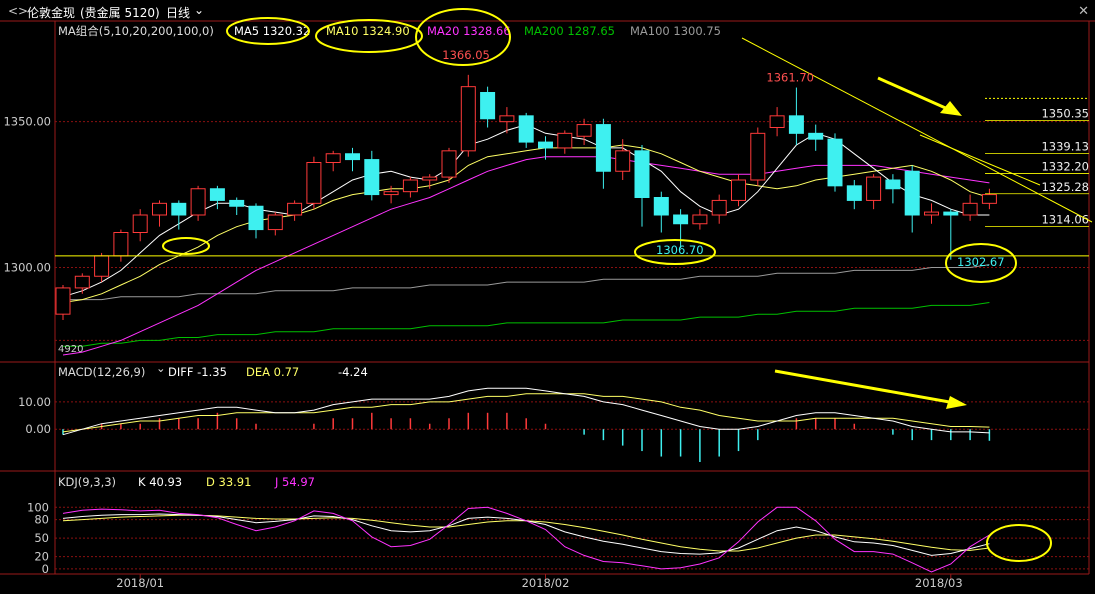  Describe the element at coordinates (34, 402) in the screenshot. I see `y-tick-label: 10.00` at that location.